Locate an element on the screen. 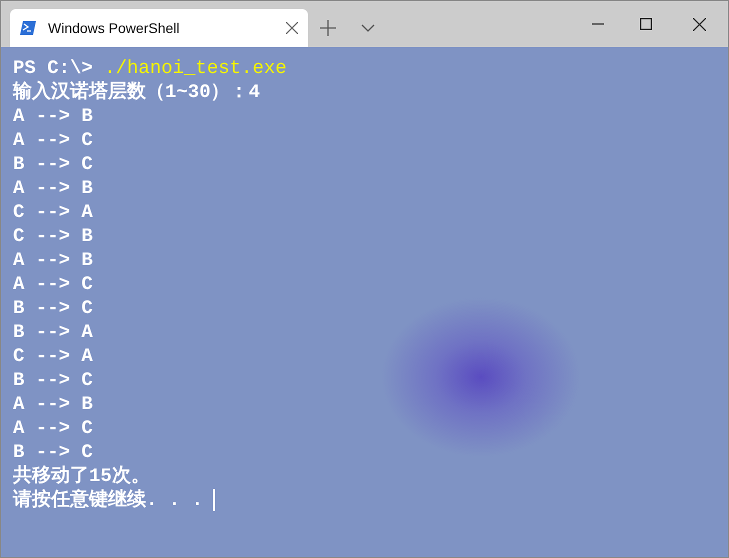 The image size is (729, 558). output-line: 请按任意键继续. . . is located at coordinates (108, 500).